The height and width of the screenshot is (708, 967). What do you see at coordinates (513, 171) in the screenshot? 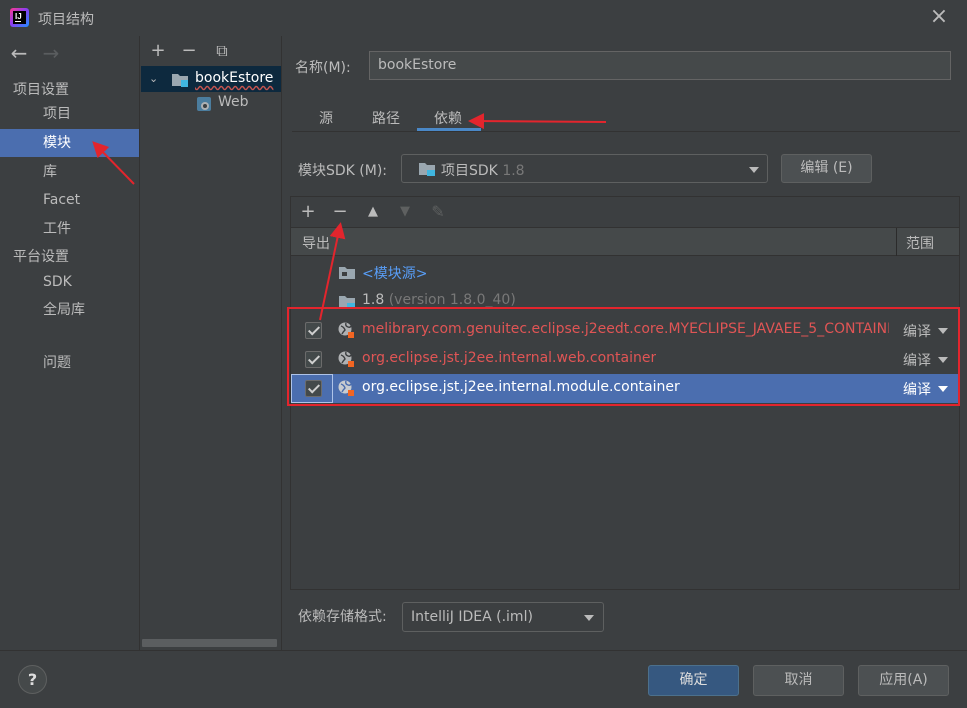
I see `sdk-version: 1.8` at bounding box center [513, 171].